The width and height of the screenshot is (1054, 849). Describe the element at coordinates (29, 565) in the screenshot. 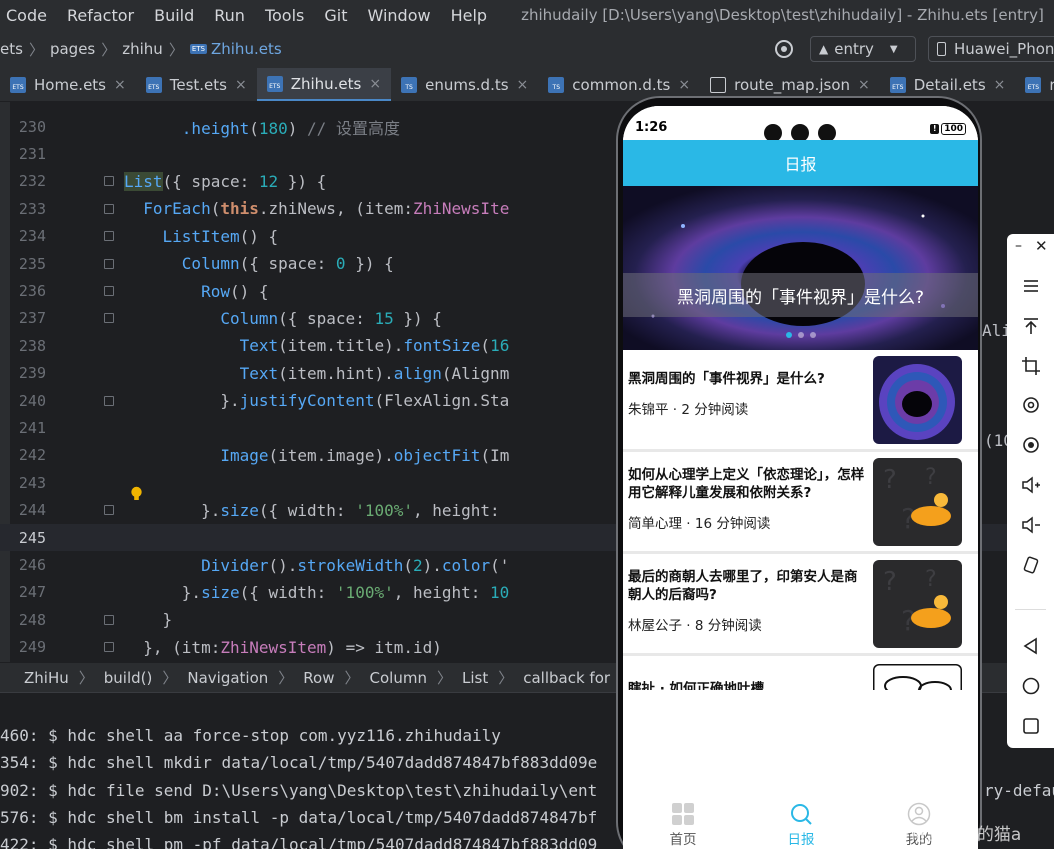

I see `line-number: 246` at that location.